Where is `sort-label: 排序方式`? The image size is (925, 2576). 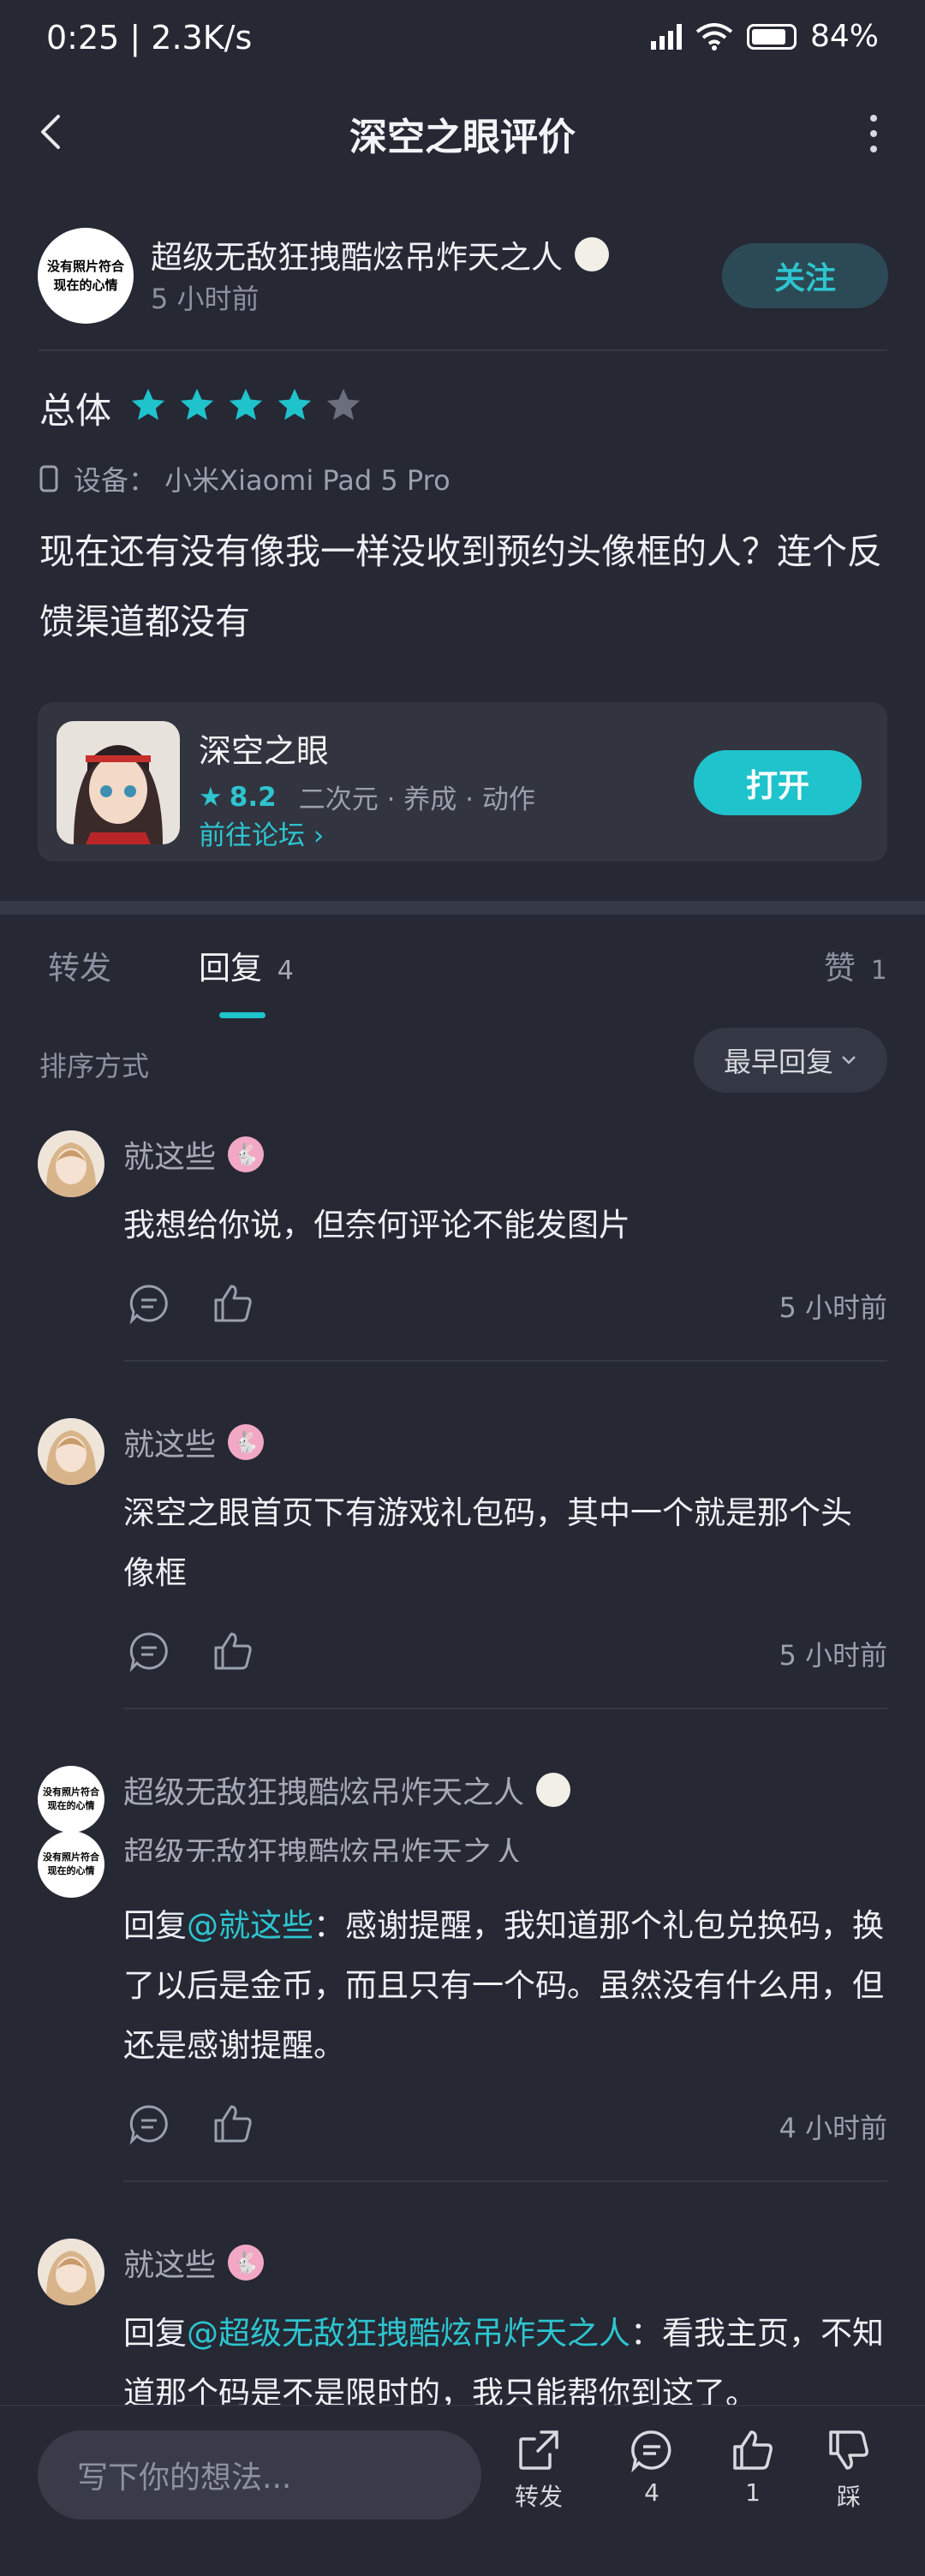 sort-label: 排序方式 is located at coordinates (95, 1066).